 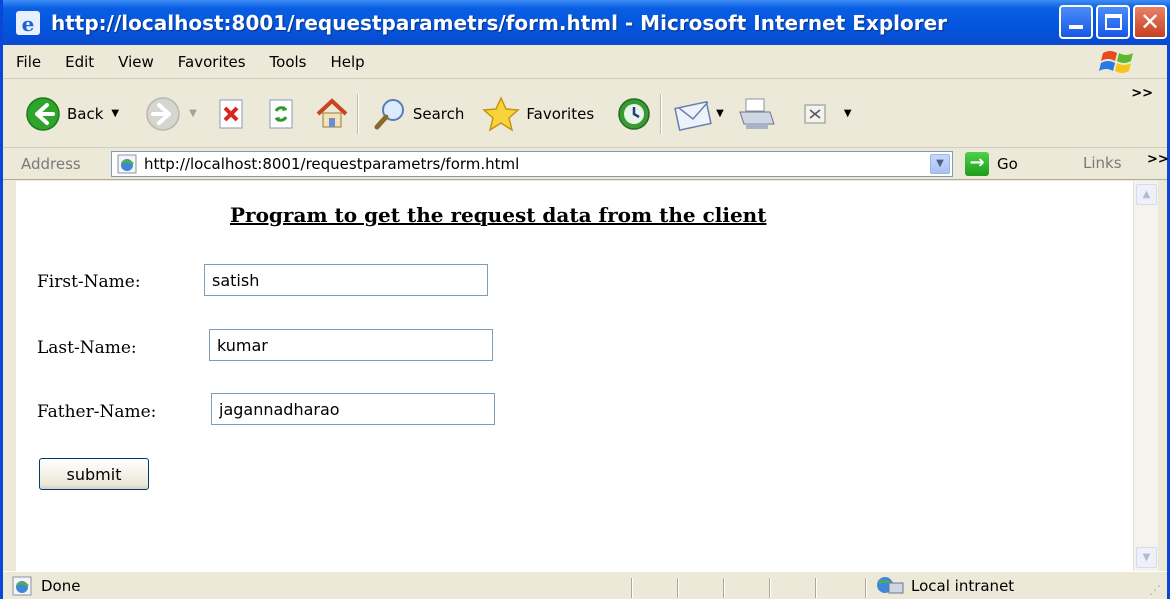 I want to click on go-arrow-icon: →, so click(x=977, y=164).